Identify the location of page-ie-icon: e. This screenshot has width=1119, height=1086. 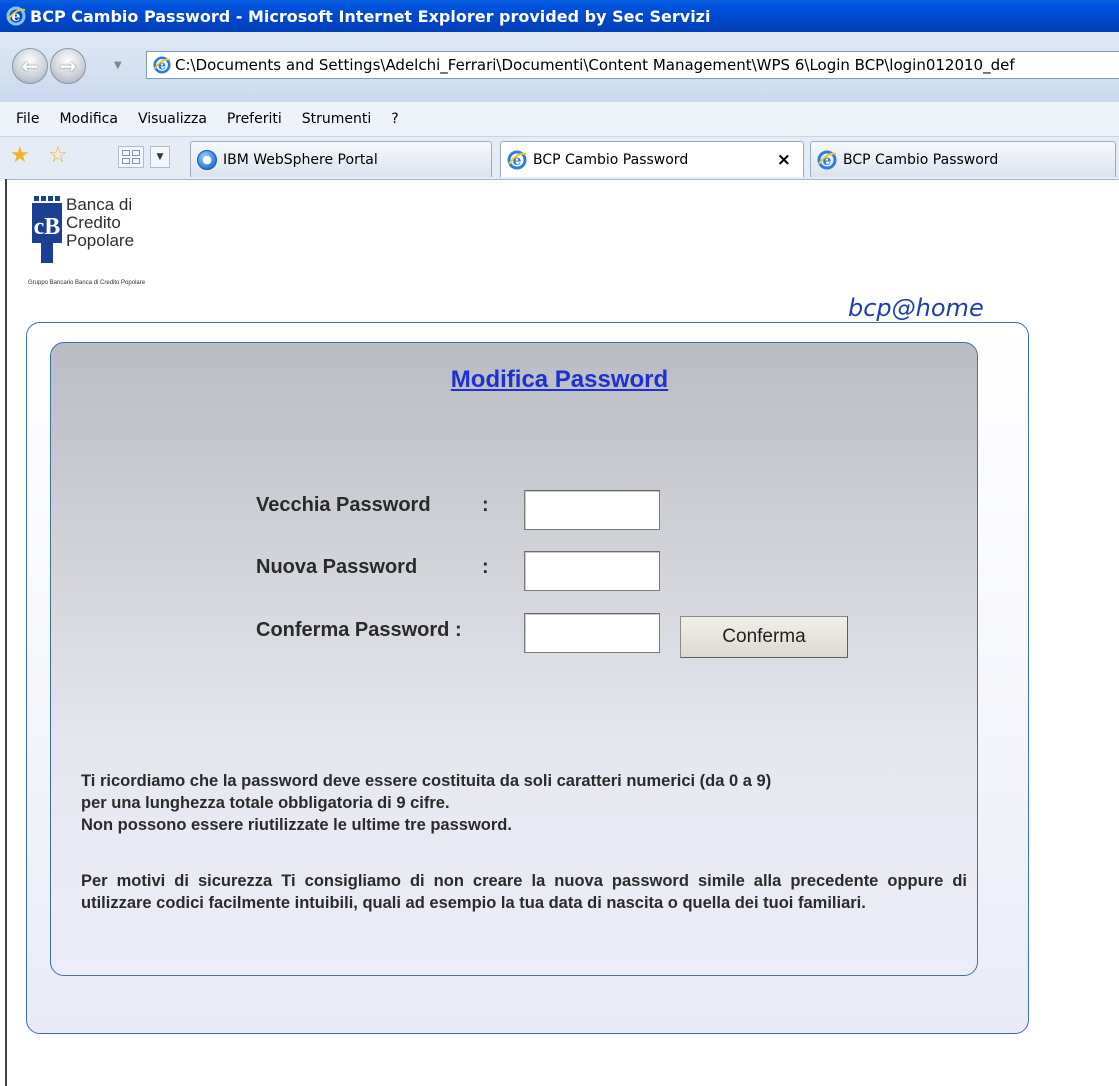
(162, 65).